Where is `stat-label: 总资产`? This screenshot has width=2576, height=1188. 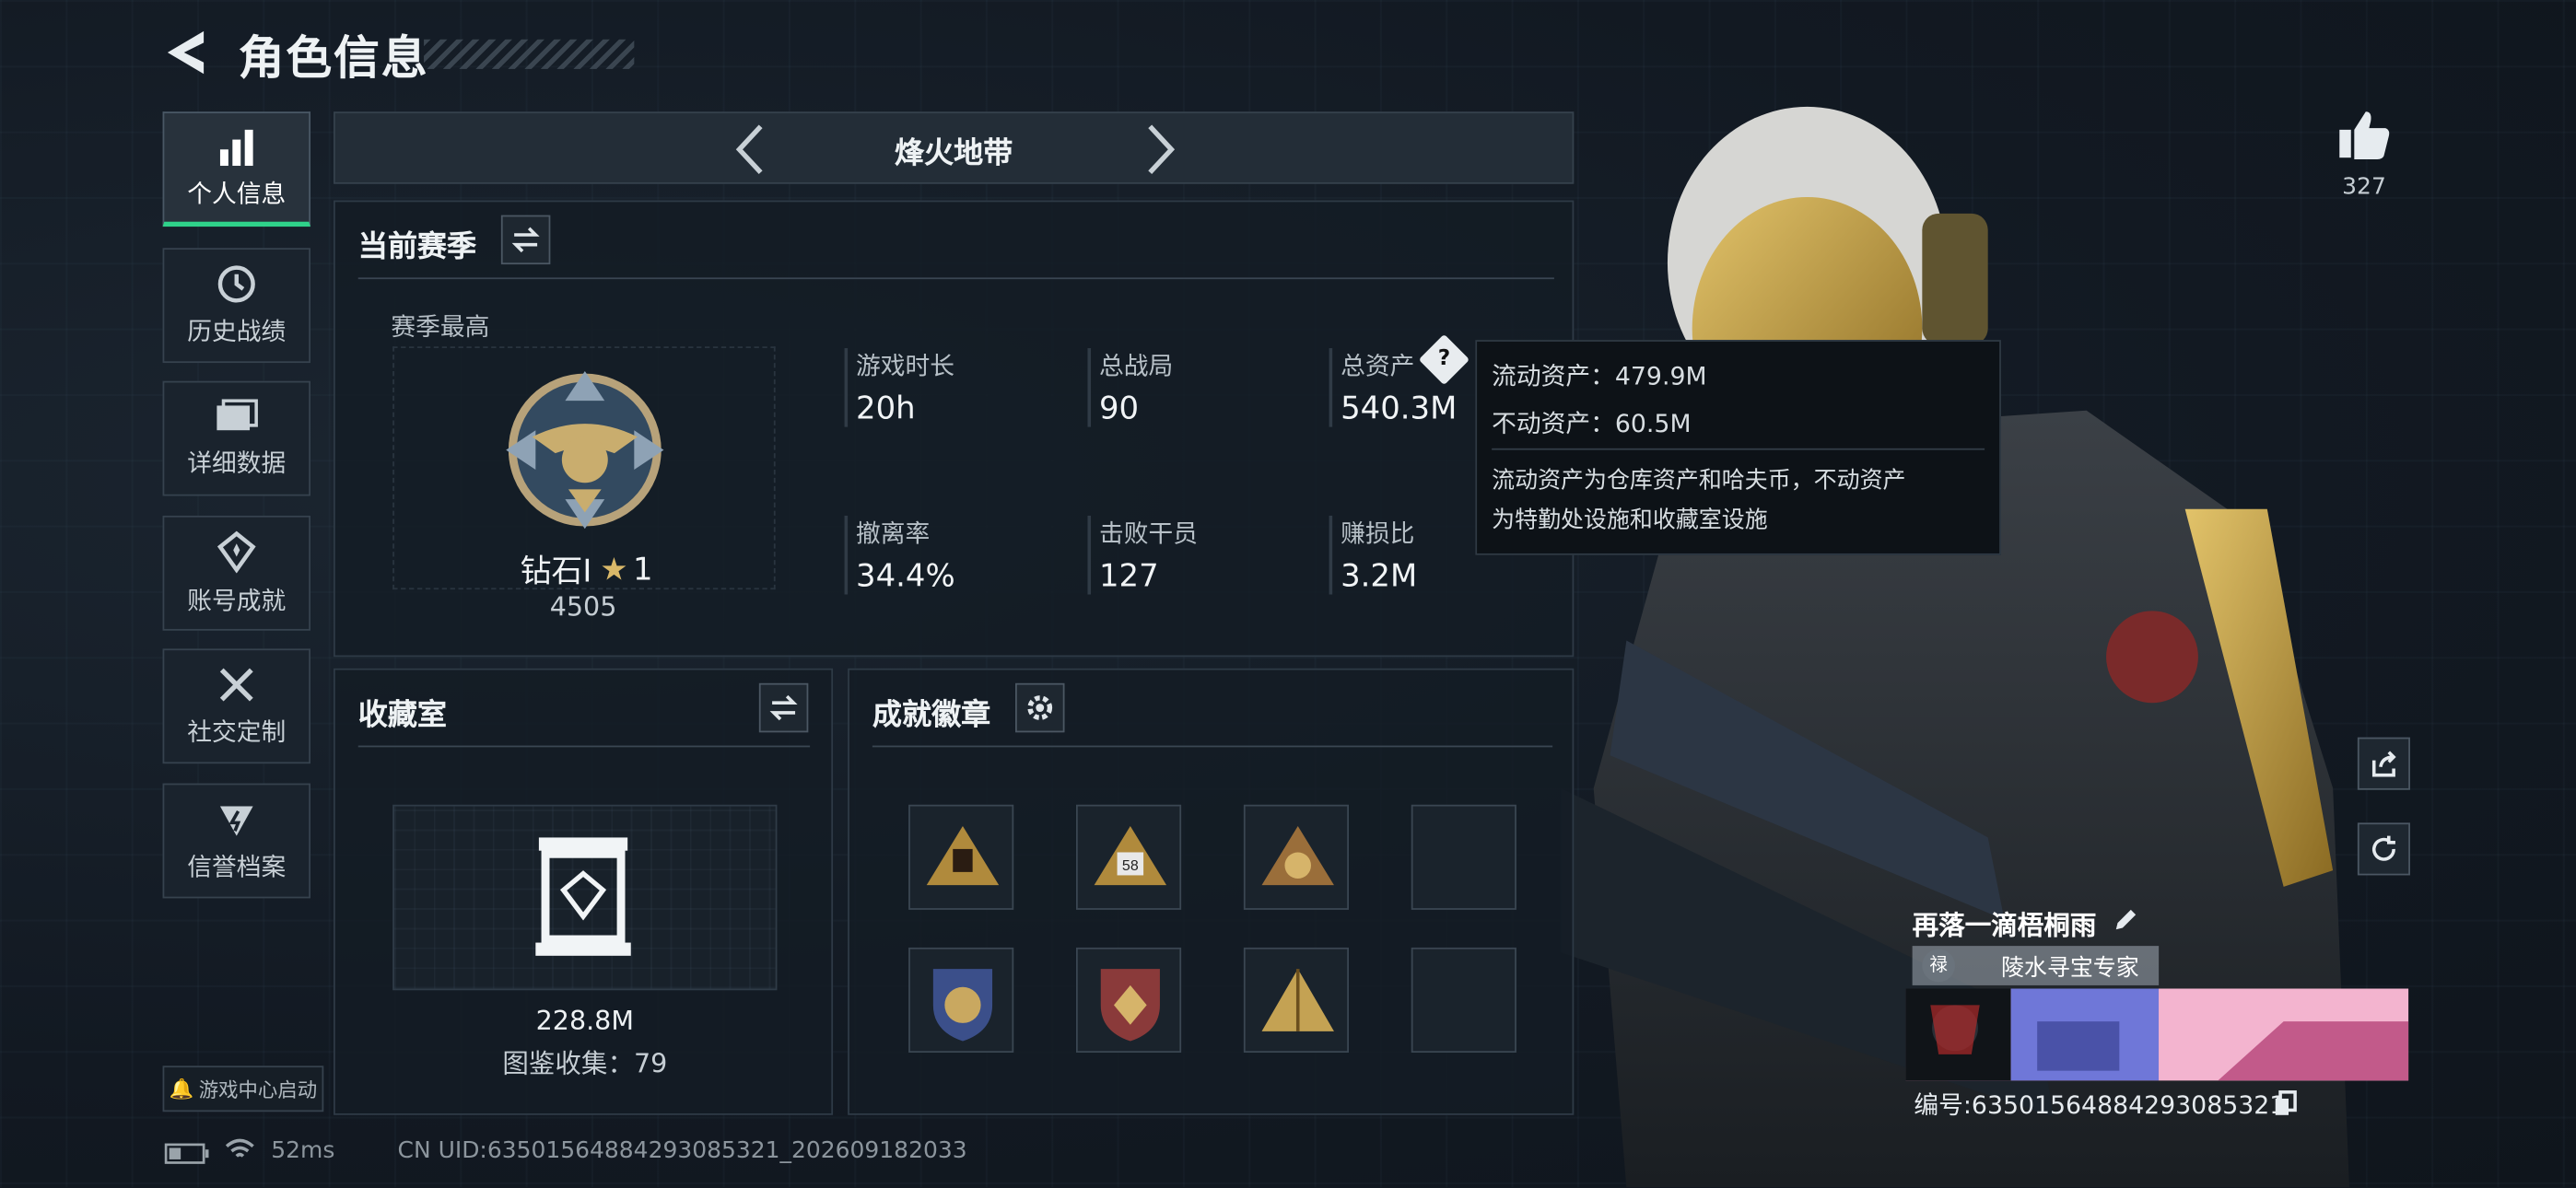
stat-label: 总资产 is located at coordinates (1378, 366).